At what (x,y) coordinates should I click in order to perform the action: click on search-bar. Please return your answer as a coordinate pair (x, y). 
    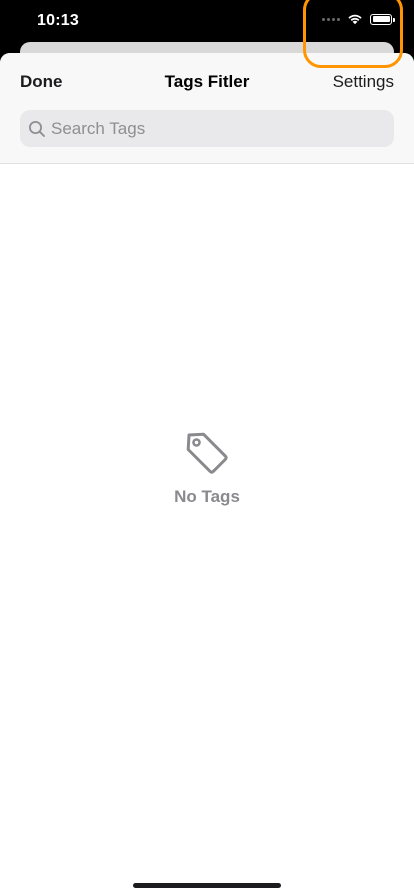
    Looking at the image, I should click on (207, 128).